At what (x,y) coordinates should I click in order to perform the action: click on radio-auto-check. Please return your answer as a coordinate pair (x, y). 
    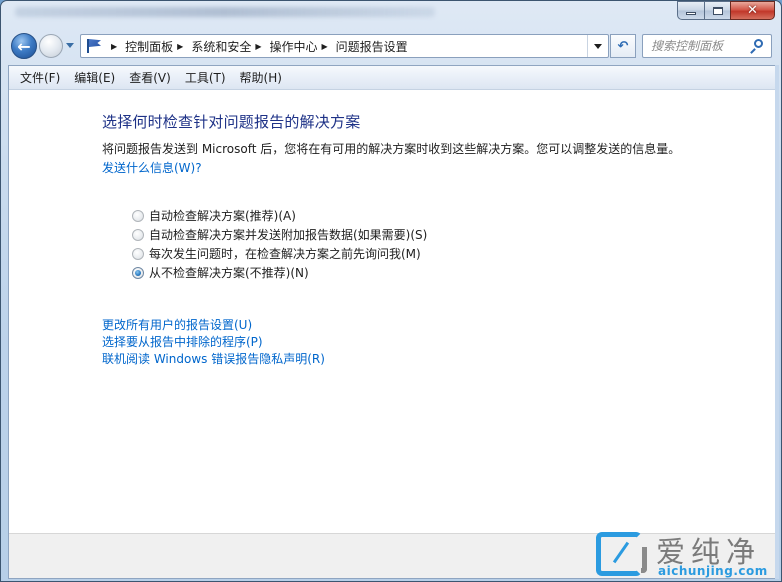
    Looking at the image, I should click on (138, 215).